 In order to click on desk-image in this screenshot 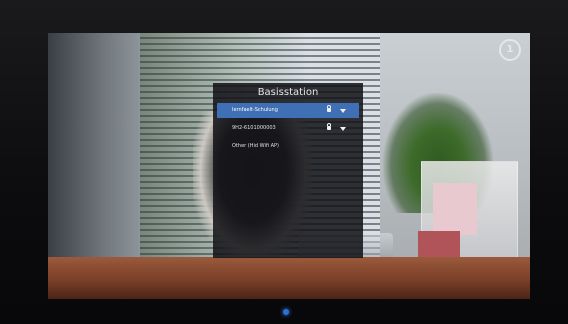, I will do `click(289, 278)`.